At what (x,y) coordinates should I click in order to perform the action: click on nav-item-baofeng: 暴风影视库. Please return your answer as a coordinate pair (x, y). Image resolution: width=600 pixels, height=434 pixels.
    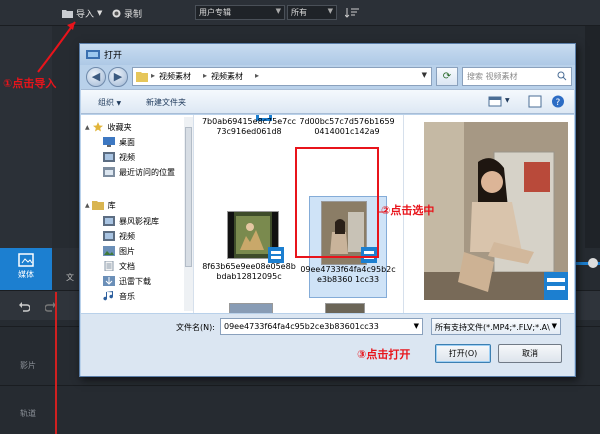
    Looking at the image, I should click on (143, 221).